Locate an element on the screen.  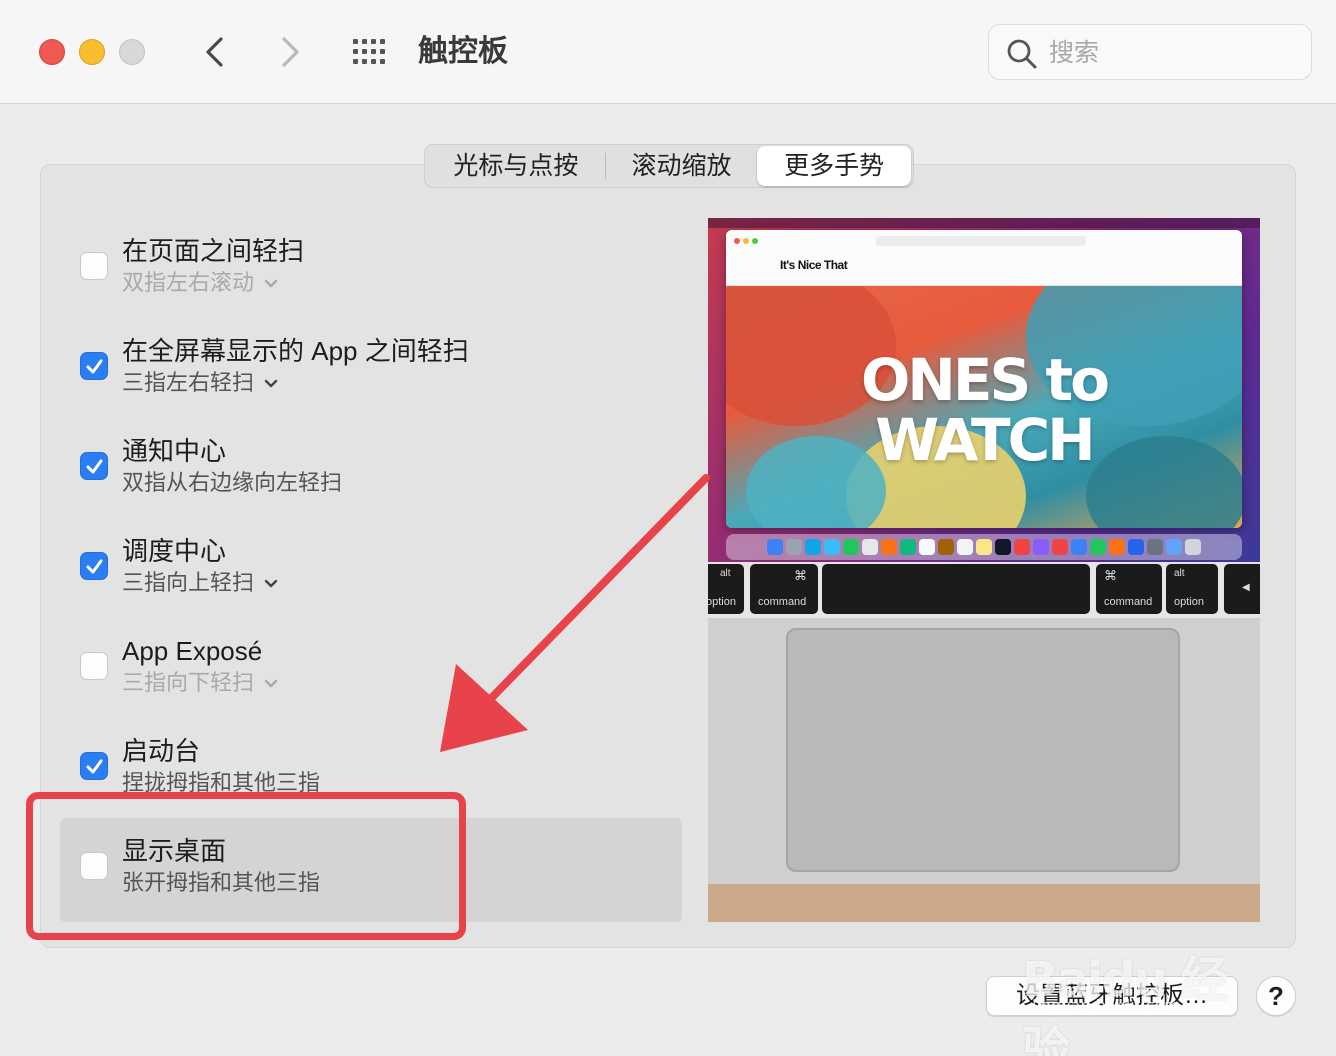
gesture-description-text: 双指从右边缘向左轻扫 is located at coordinates (232, 482).